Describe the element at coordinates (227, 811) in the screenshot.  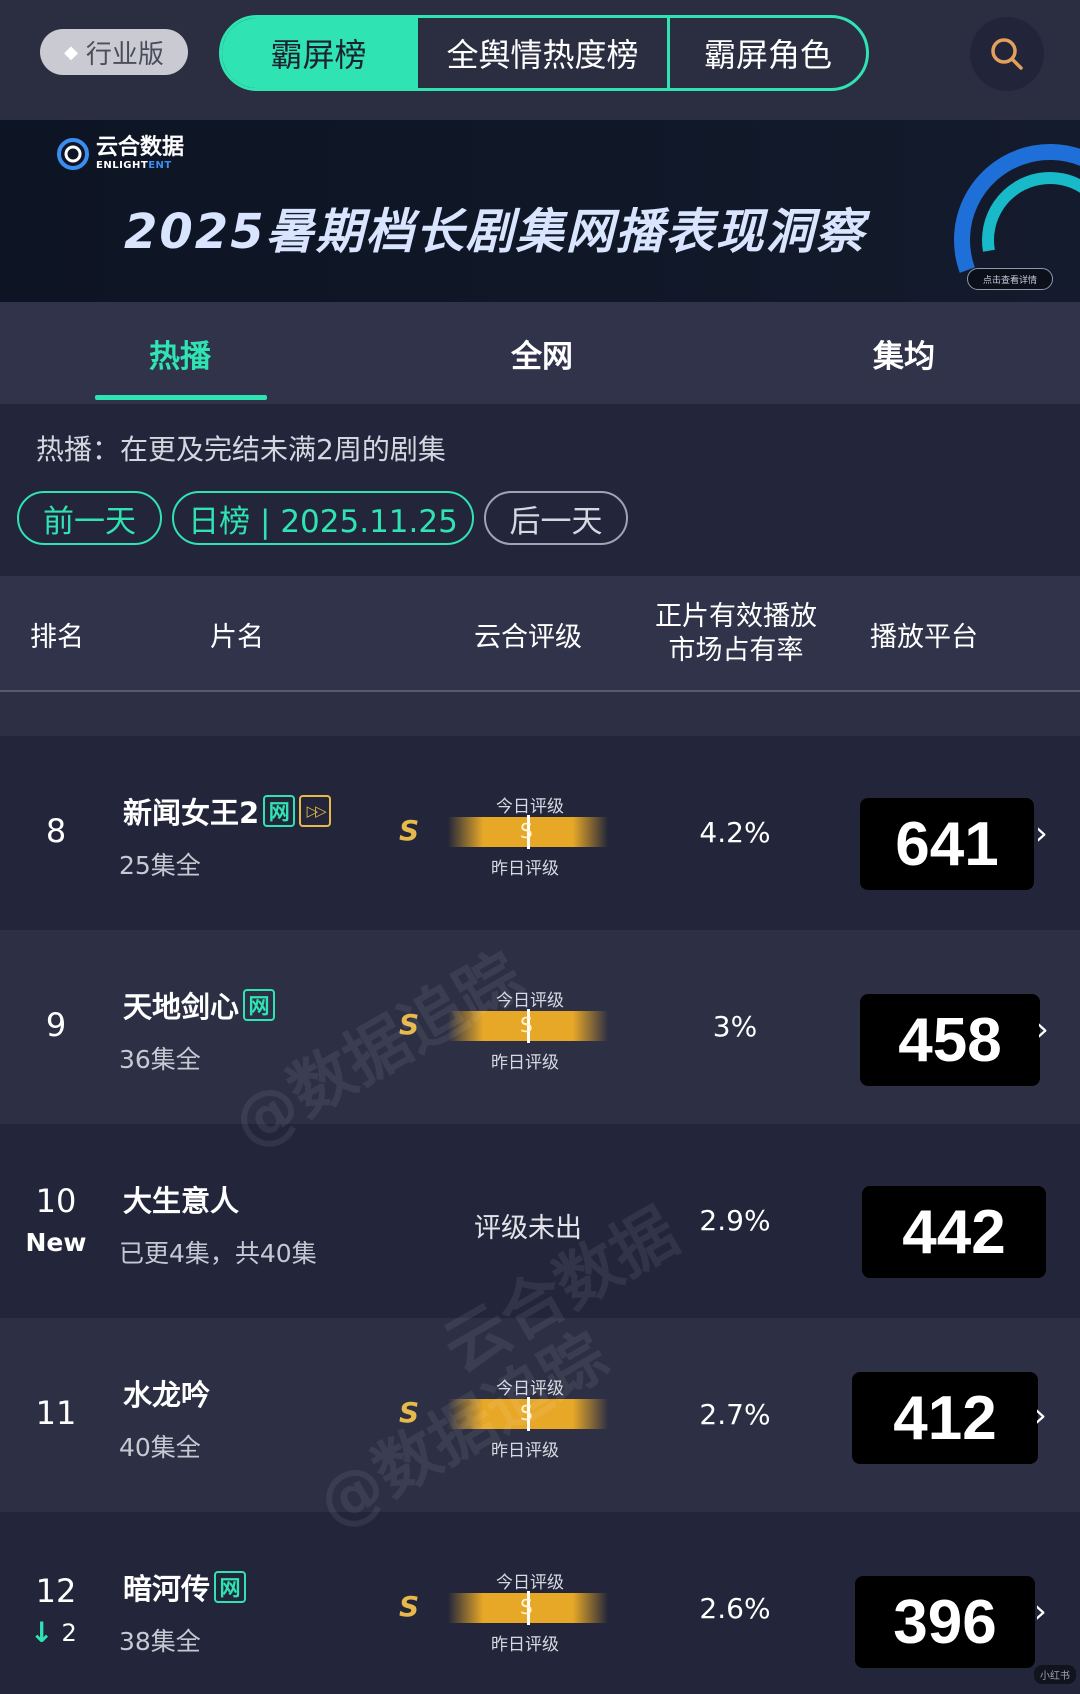
I see `show-title: 新闻女王2 网 ▷▷` at that location.